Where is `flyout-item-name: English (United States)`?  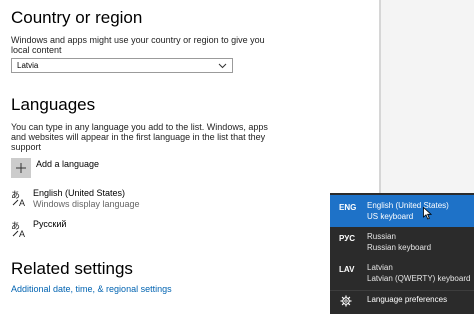
flyout-item-name: English (United States) is located at coordinates (408, 205).